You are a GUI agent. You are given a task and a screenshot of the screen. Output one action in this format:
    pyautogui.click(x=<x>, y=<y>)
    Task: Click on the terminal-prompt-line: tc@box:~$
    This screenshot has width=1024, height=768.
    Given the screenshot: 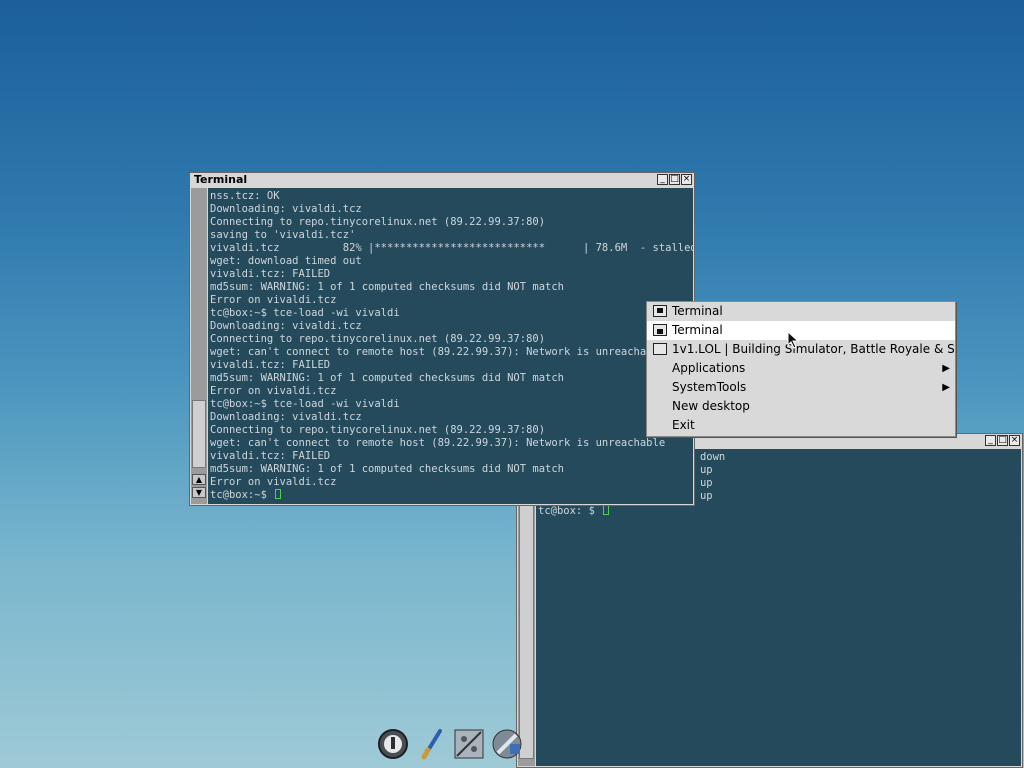 What is the action you would take?
    pyautogui.click(x=246, y=495)
    